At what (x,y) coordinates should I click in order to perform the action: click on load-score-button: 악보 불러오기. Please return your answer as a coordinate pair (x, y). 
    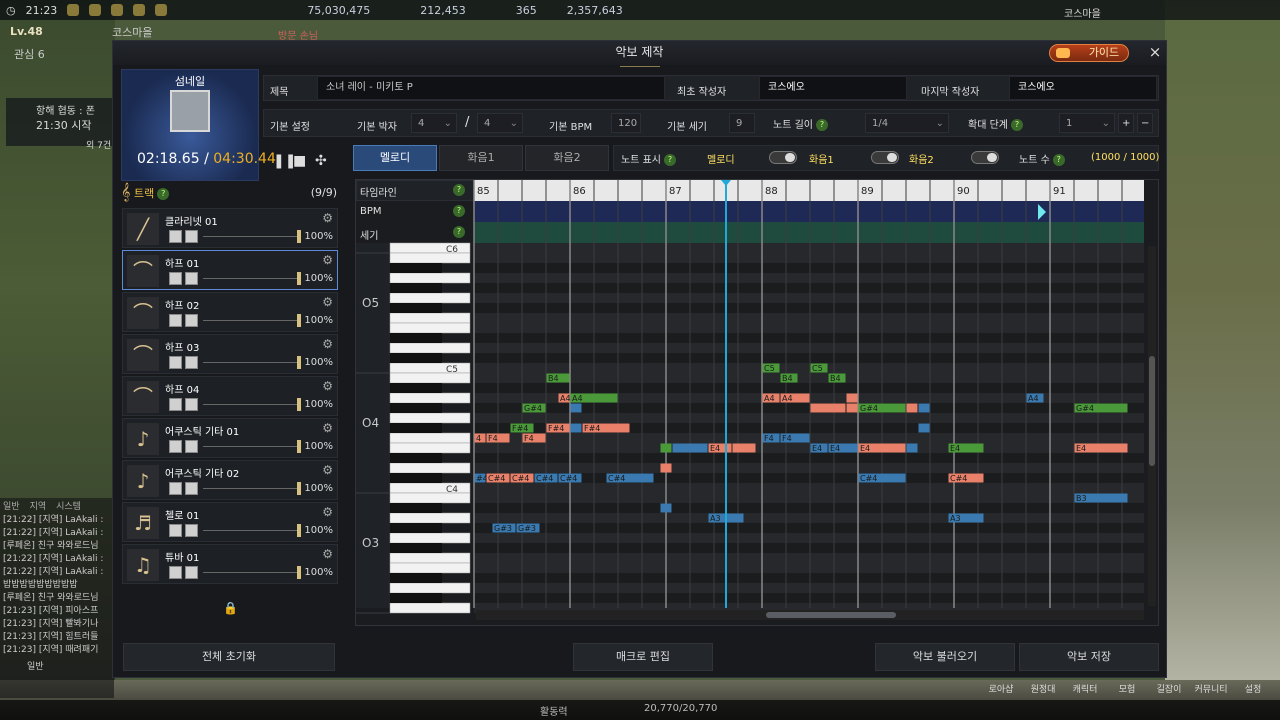
    Looking at the image, I should click on (945, 657).